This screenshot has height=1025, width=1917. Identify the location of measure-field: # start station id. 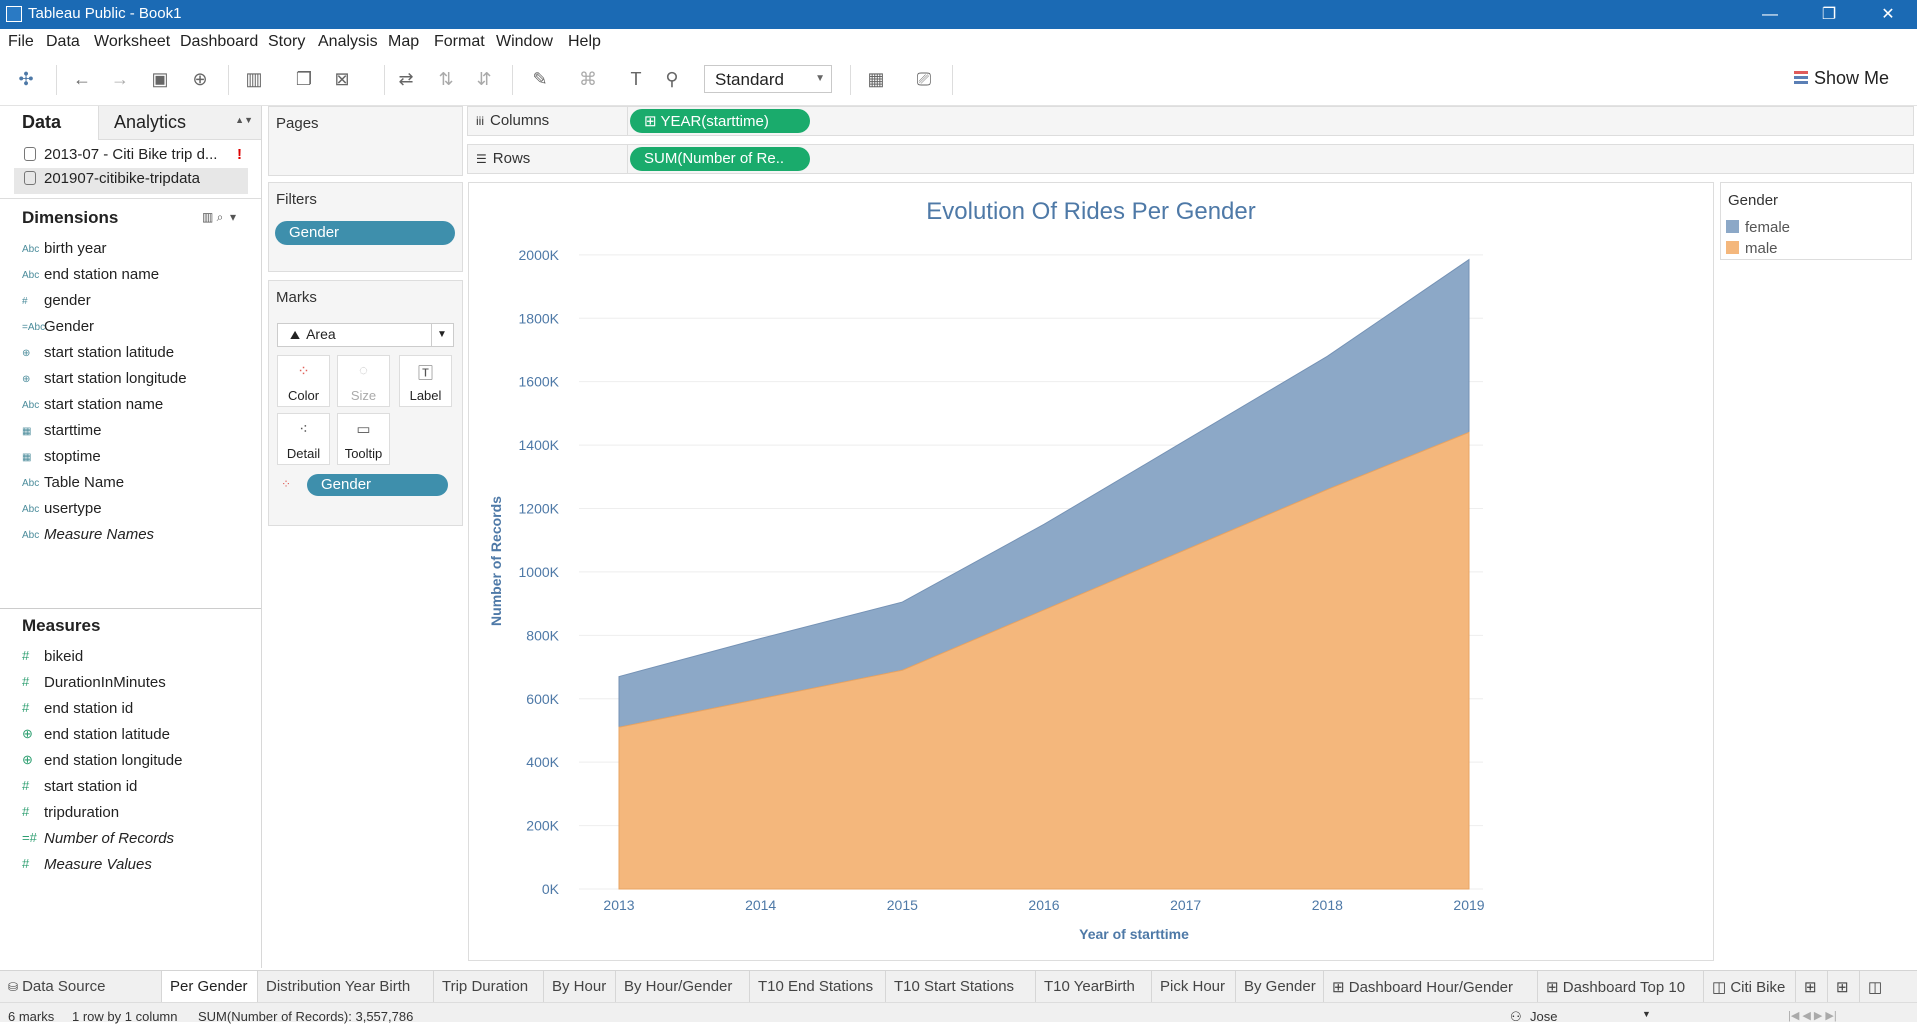
(79, 790).